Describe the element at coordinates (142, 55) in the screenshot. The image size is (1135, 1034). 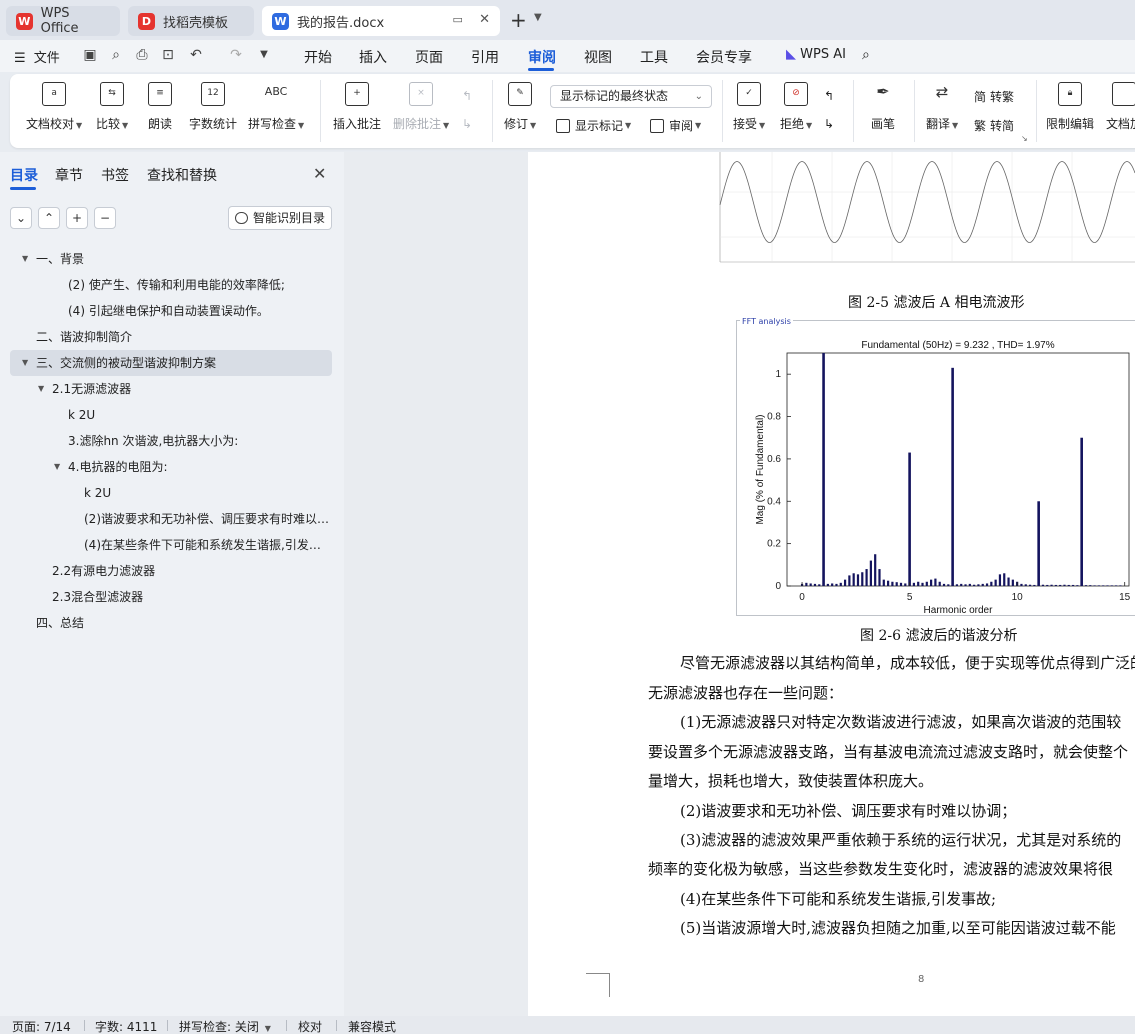
I see `print-icon: ⎙` at that location.